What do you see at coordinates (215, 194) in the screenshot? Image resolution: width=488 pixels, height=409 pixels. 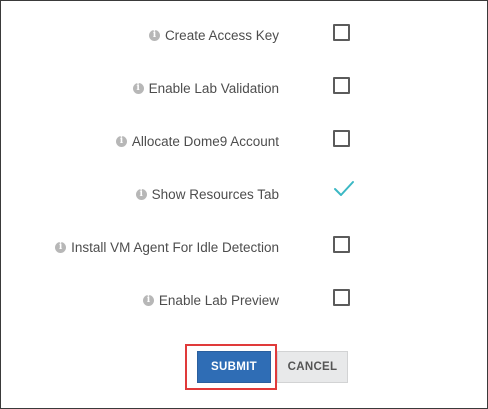 I see `option-label: Show Resources Tab` at bounding box center [215, 194].